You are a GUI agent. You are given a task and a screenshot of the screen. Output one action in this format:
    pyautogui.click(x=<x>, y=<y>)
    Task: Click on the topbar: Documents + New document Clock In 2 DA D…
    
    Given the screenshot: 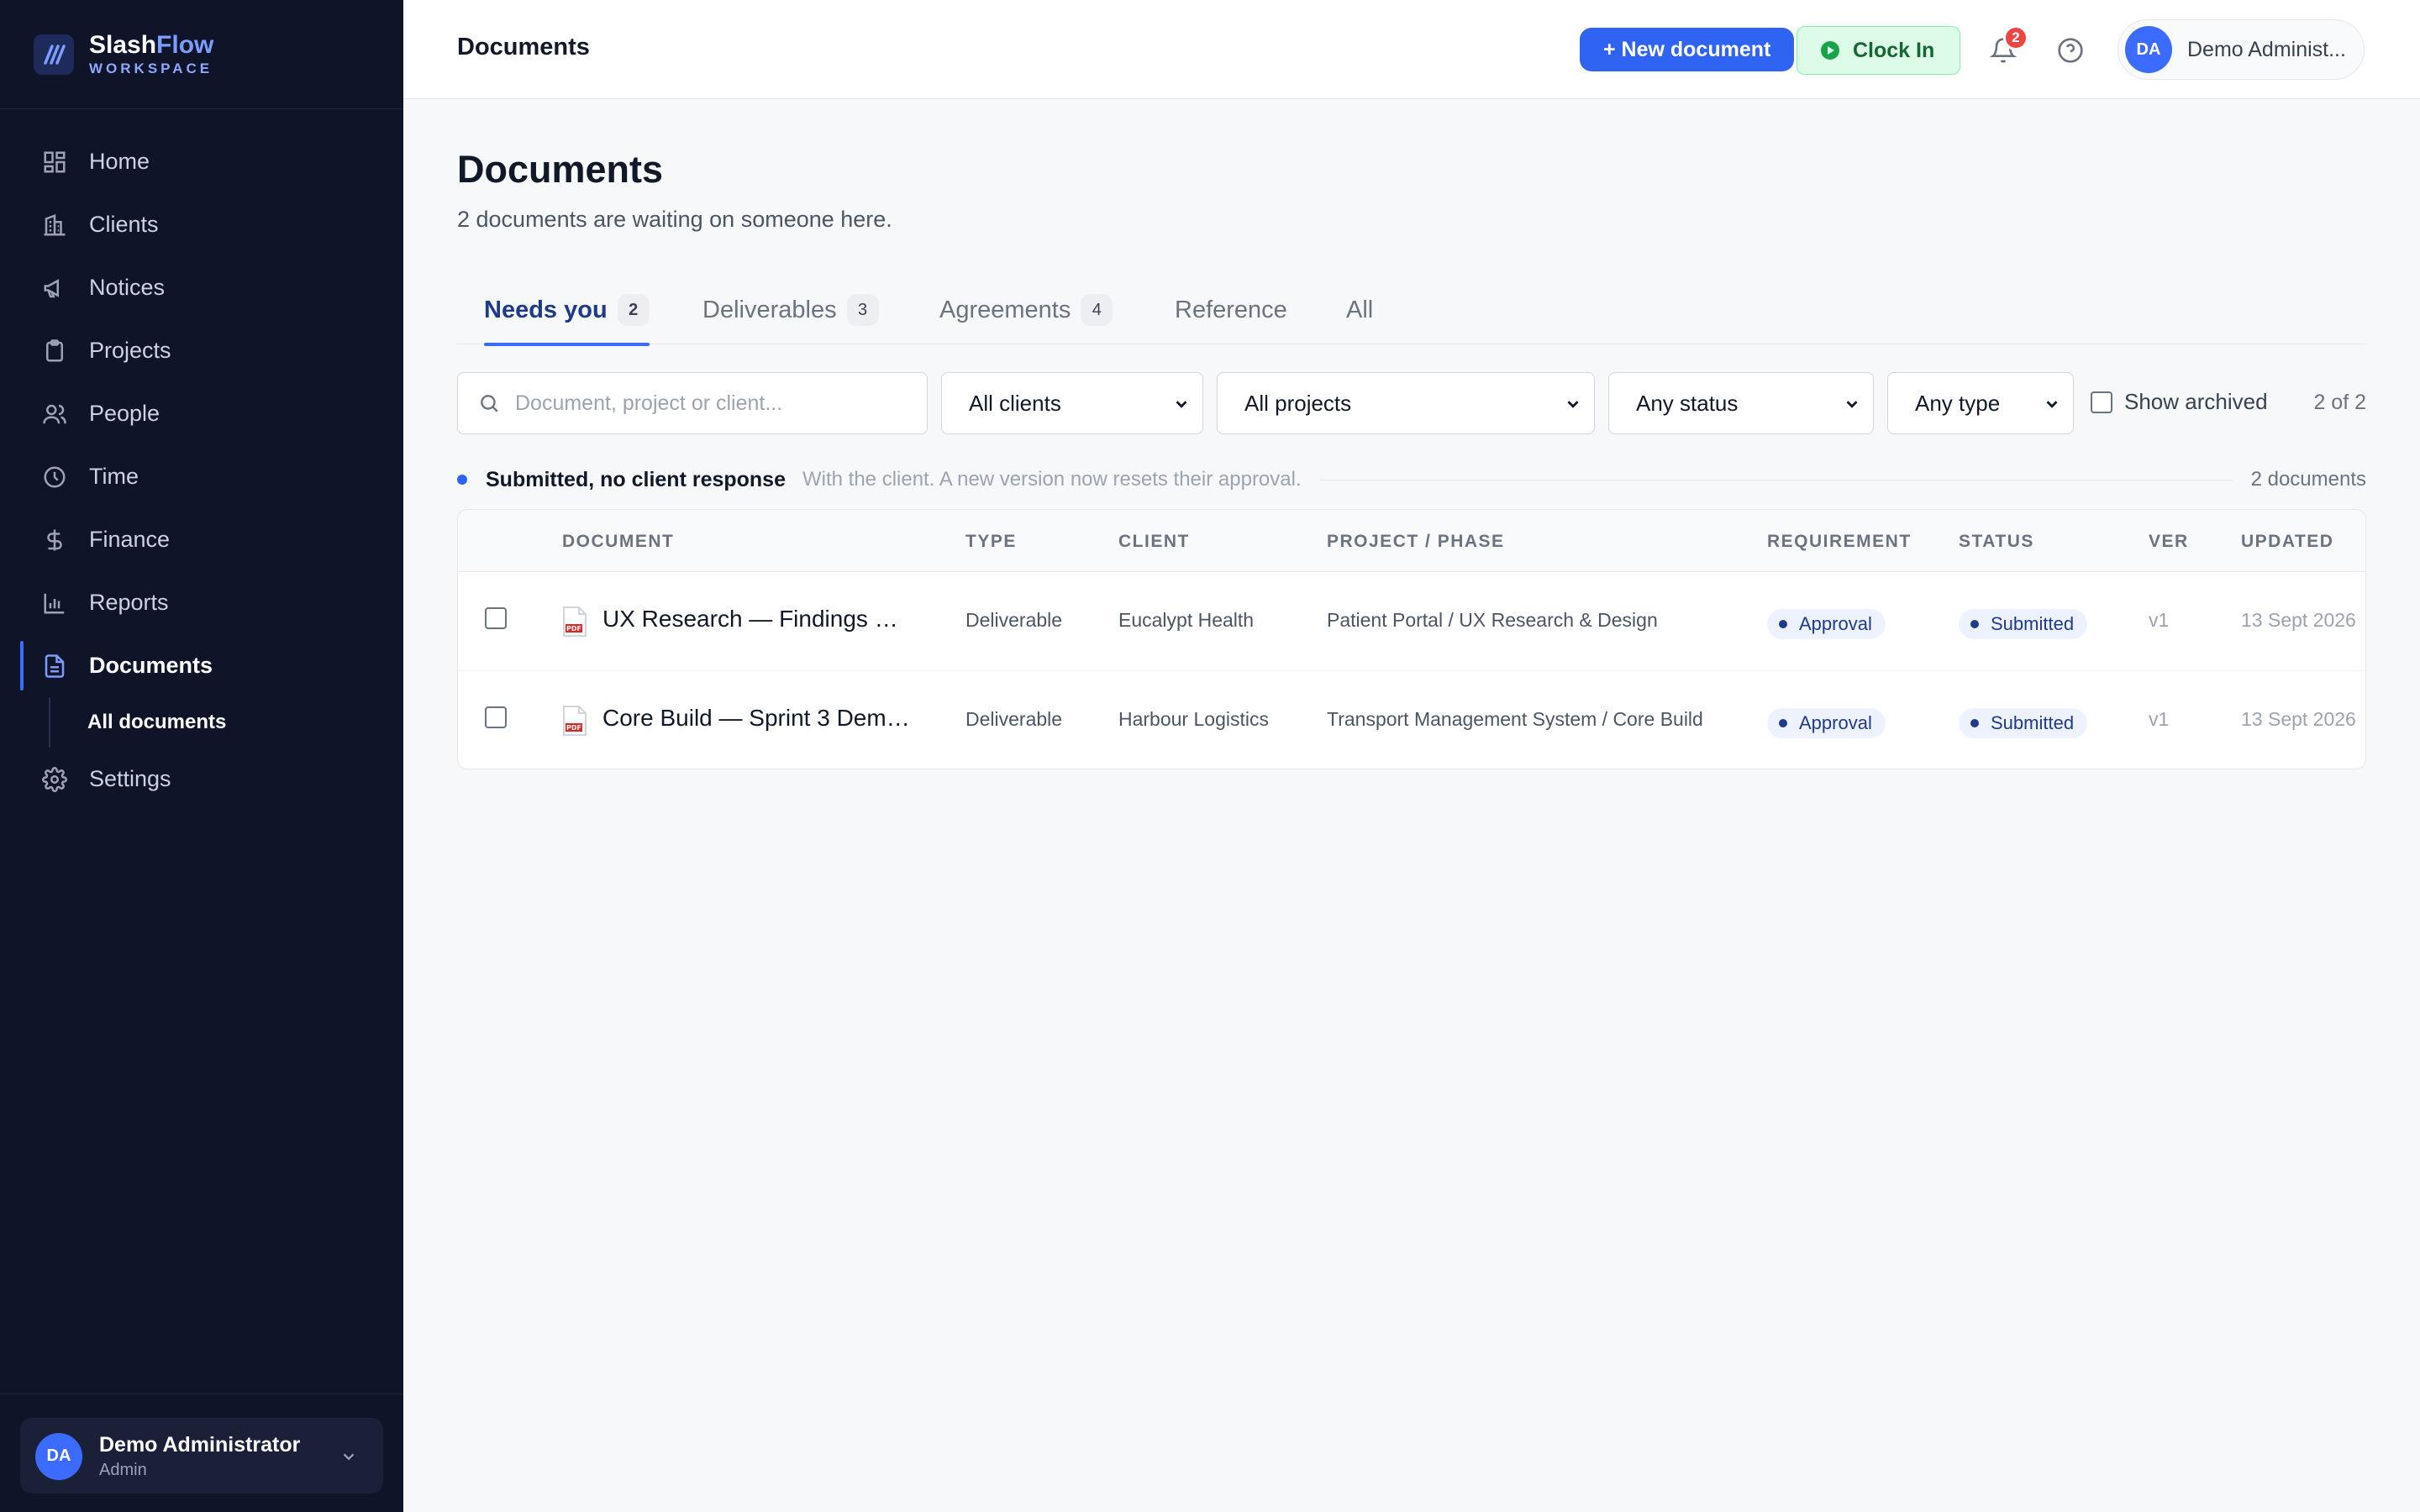 What is the action you would take?
    pyautogui.click(x=1411, y=49)
    